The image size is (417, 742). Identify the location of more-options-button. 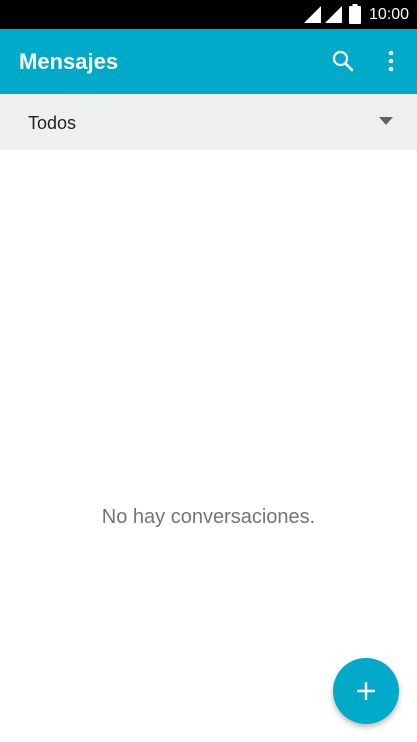
(391, 61).